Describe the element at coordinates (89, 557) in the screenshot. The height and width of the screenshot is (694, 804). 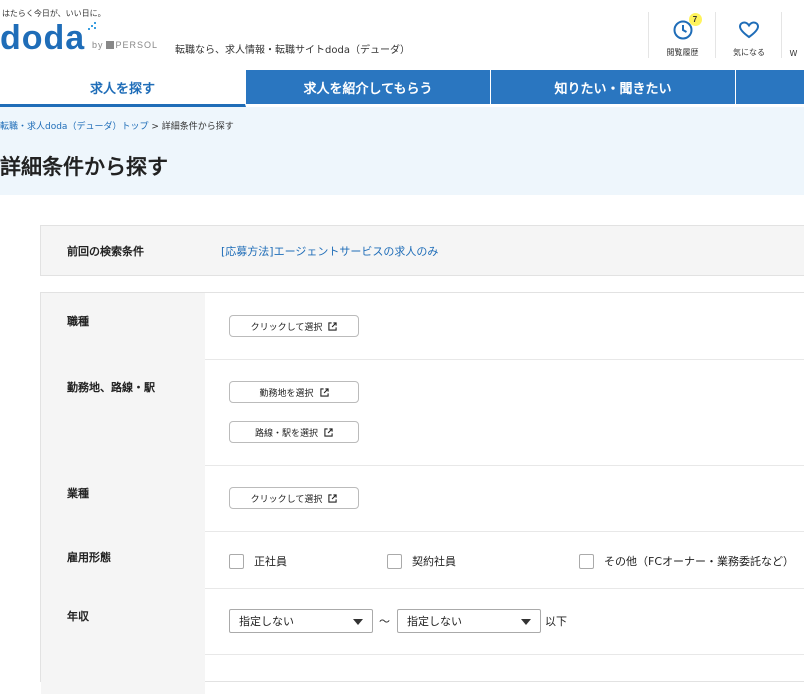
I see `employment-label: 雇用形態` at that location.